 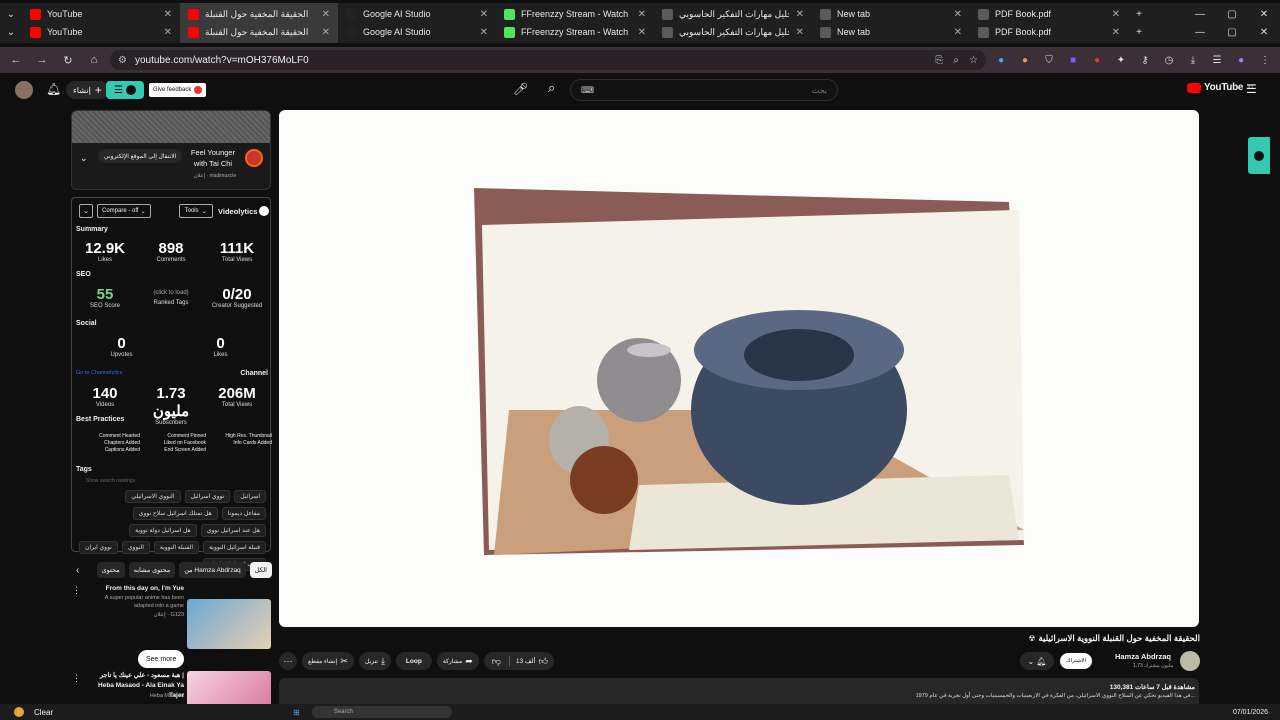 I want to click on browser-tab: PDF Book.pdf ✕, so click(x=1049, y=32).